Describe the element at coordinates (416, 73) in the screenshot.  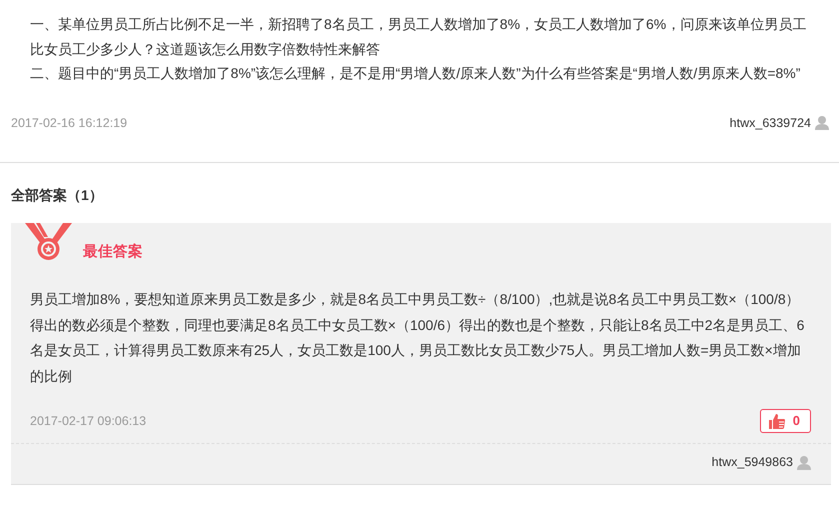
I see `question-text: 二、题目中的“男员工人数增加了8%”该怎么理解，是不是用“男增人数/原来人数”为什么有些答案是“男增人数/男原来人数=8%”` at that location.